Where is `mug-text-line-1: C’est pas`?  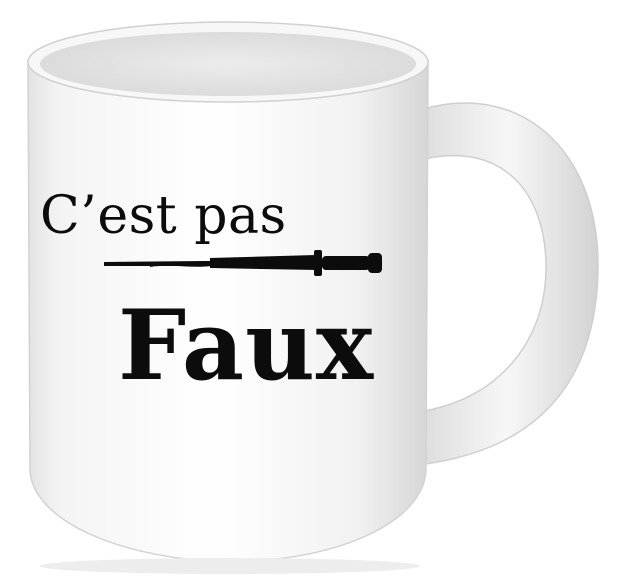 mug-text-line-1: C’est pas is located at coordinates (163, 216).